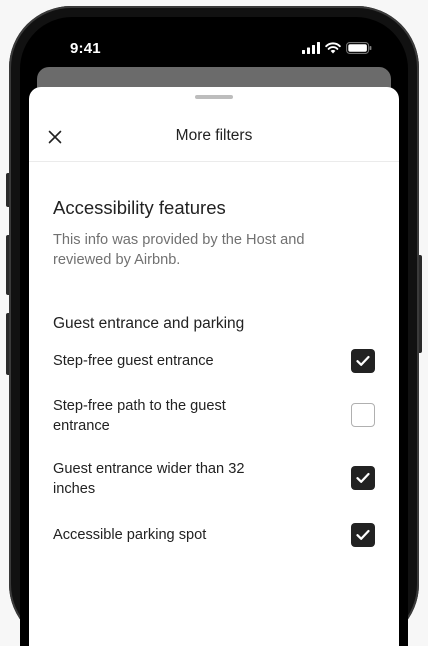 This screenshot has height=646, width=428. Describe the element at coordinates (130, 535) in the screenshot. I see `option-label: Accessible parking spot` at that location.